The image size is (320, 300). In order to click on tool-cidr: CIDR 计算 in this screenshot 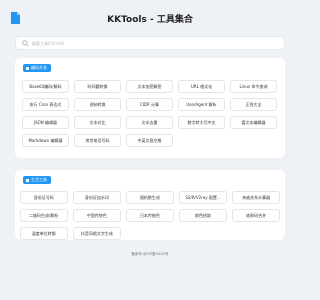, I will do `click(149, 104)`.